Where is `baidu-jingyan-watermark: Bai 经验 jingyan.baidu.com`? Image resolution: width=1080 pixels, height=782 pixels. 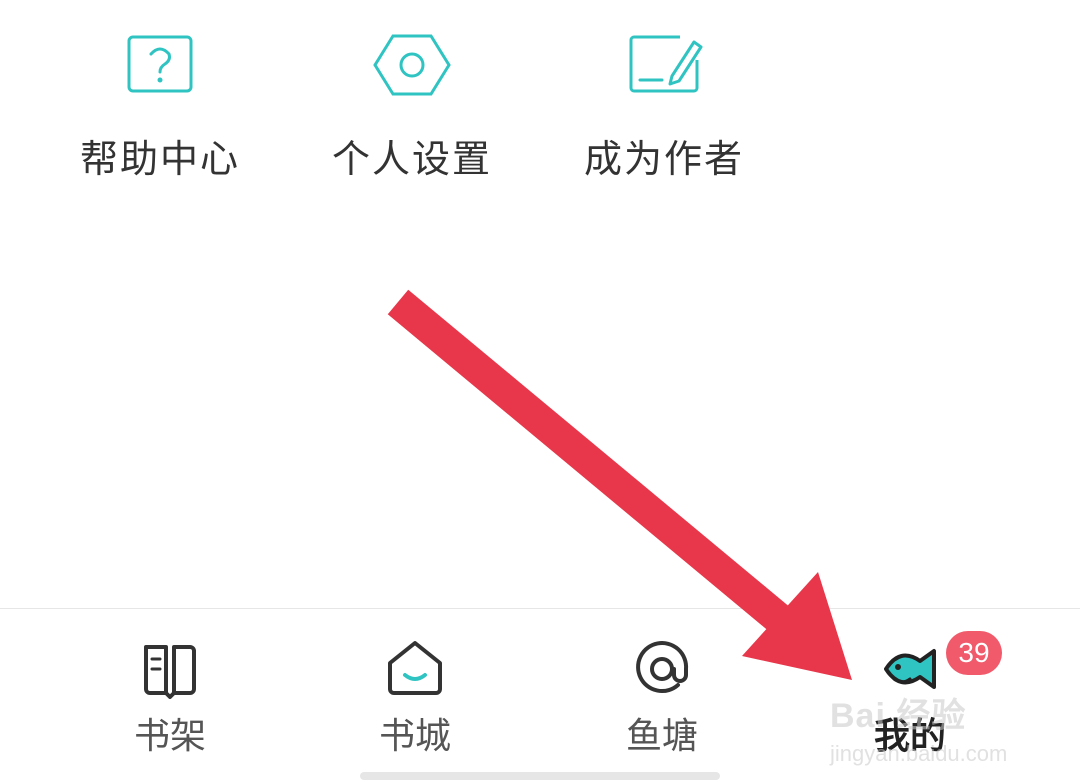
baidu-jingyan-watermark: Bai 经验 jingyan.baidu.com is located at coordinates (955, 735).